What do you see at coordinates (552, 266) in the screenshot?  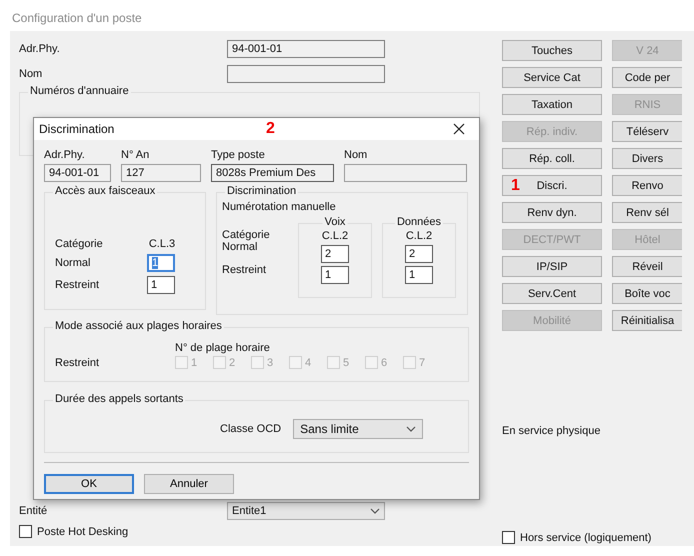 I see `function-button: IP/SIP` at bounding box center [552, 266].